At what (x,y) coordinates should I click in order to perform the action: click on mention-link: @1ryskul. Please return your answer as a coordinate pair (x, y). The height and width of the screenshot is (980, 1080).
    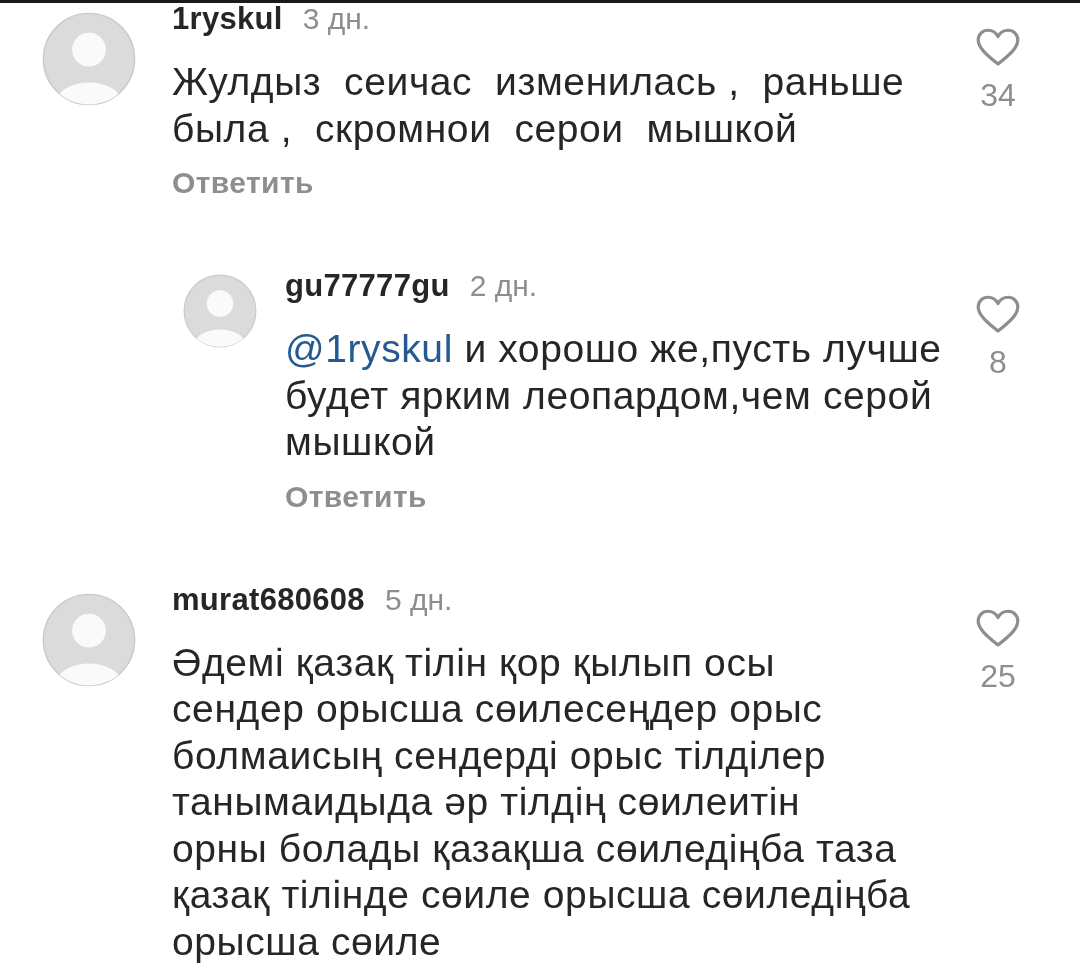
    Looking at the image, I should click on (369, 348).